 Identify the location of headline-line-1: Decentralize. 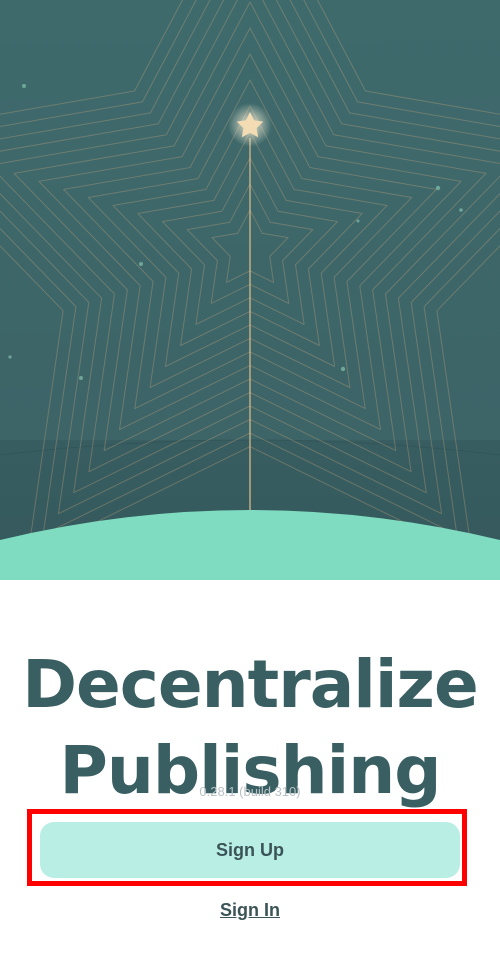
(250, 685).